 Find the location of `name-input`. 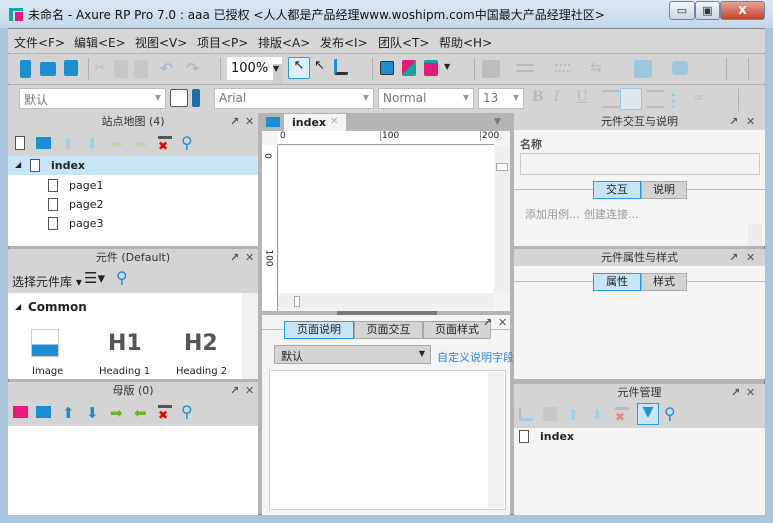

name-input is located at coordinates (640, 164).